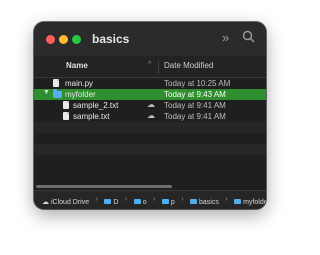 The width and height of the screenshot is (320, 255). I want to click on path-item-basics: basics, so click(204, 202).